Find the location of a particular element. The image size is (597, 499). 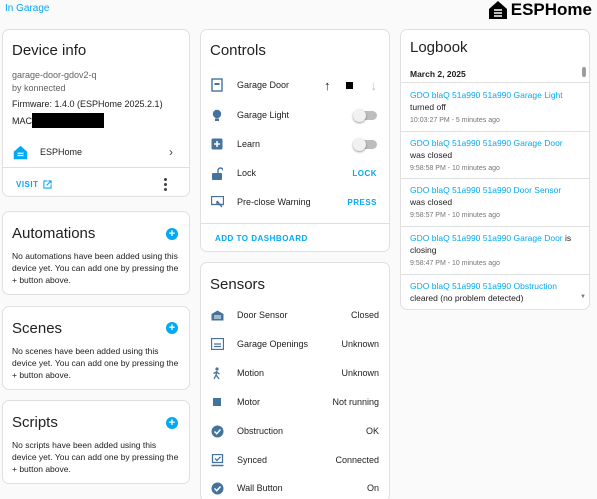

control-label: Lock is located at coordinates (247, 173).